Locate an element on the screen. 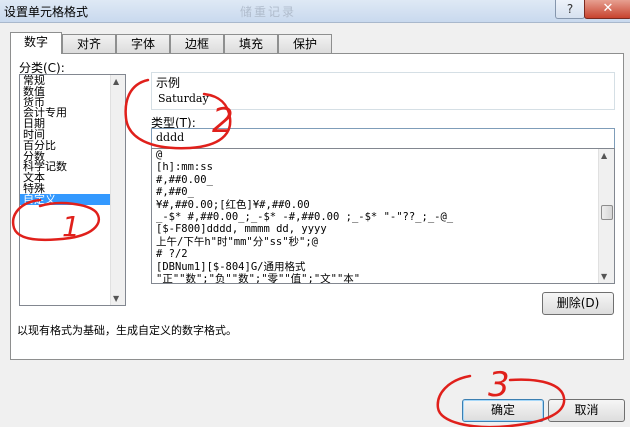 The image size is (630, 427). format-item: 上午/下午h"时"mm"分"ss"秒";@ is located at coordinates (383, 242).